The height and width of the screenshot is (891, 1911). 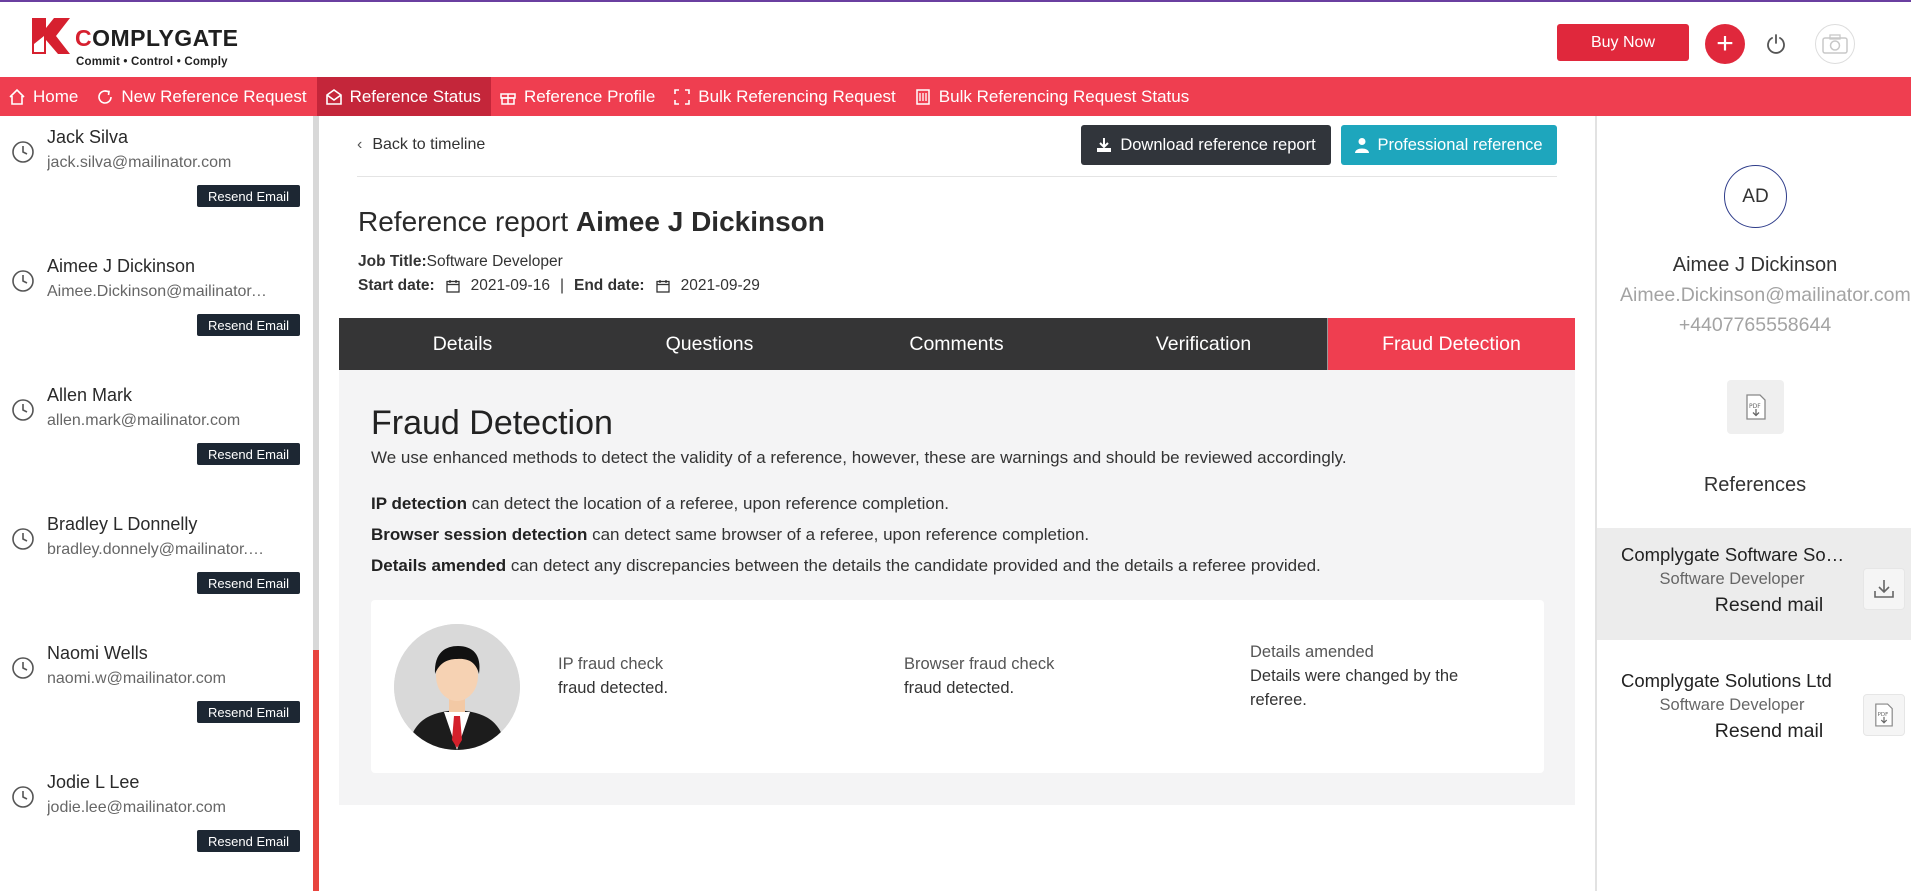 What do you see at coordinates (1449, 145) in the screenshot?
I see `professional-reference-button: Professional reference` at bounding box center [1449, 145].